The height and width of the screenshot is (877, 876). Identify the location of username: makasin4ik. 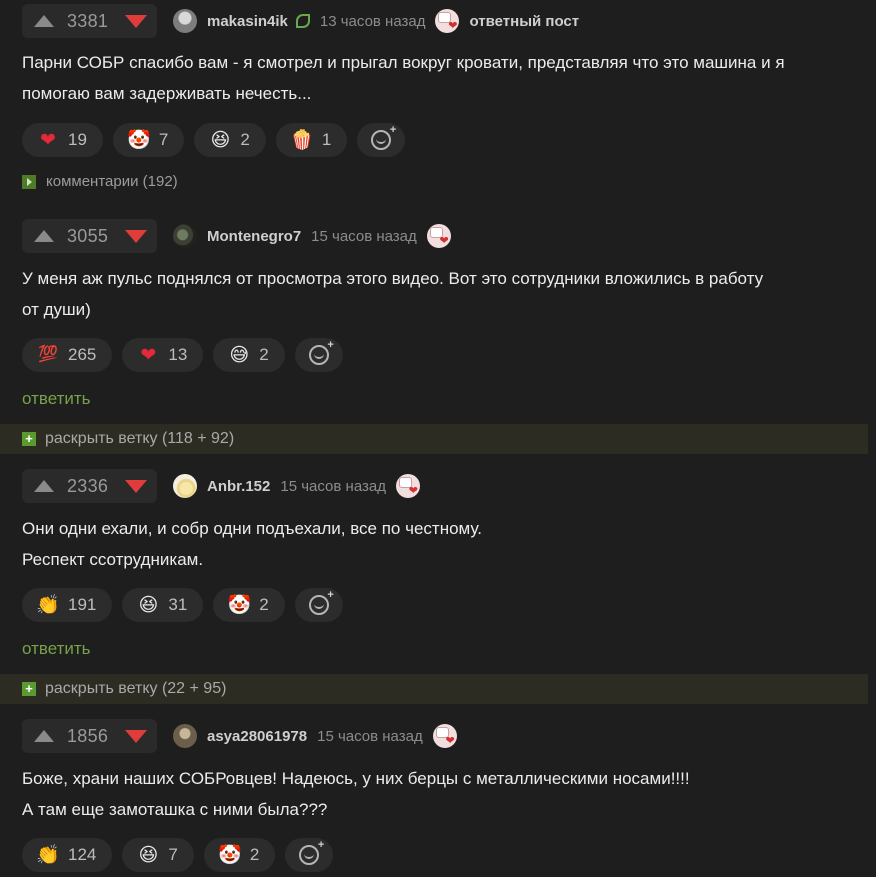
(247, 21).